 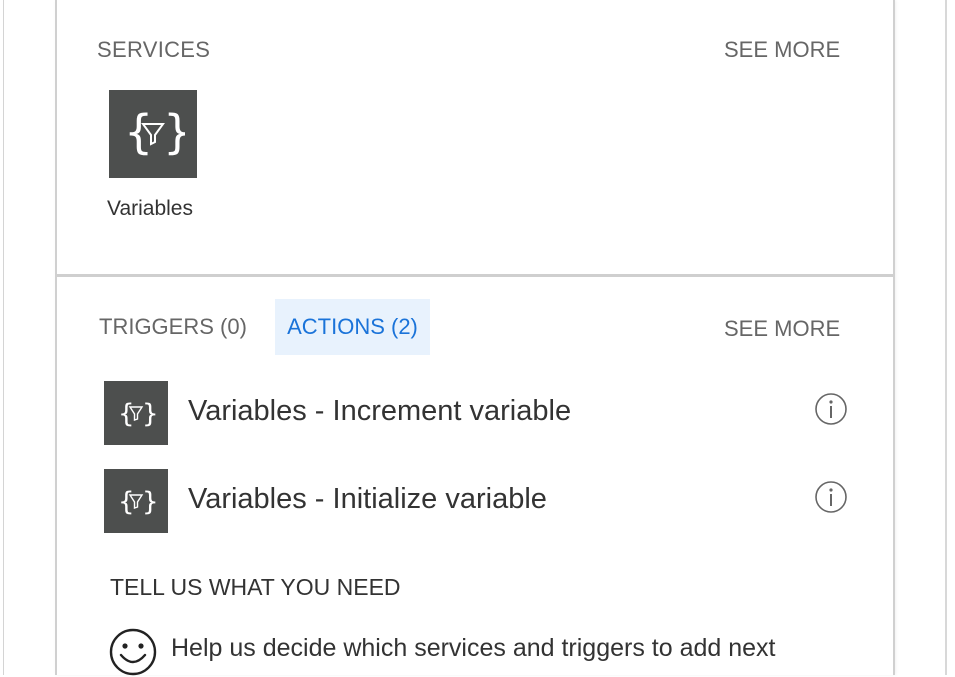 What do you see at coordinates (3, 337) in the screenshot?
I see `outer-left-border` at bounding box center [3, 337].